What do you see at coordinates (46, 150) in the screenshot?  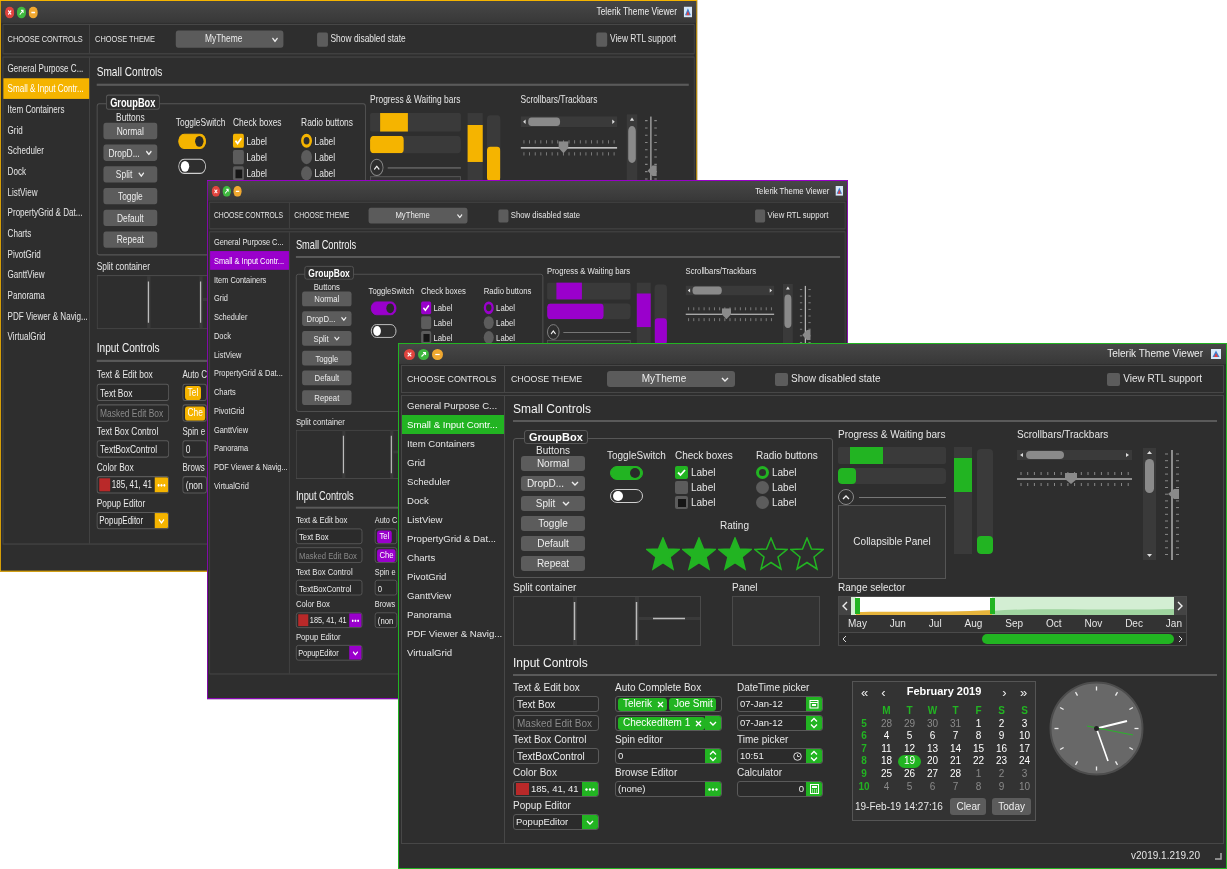 I see `sidebar-item: Scheduler` at bounding box center [46, 150].